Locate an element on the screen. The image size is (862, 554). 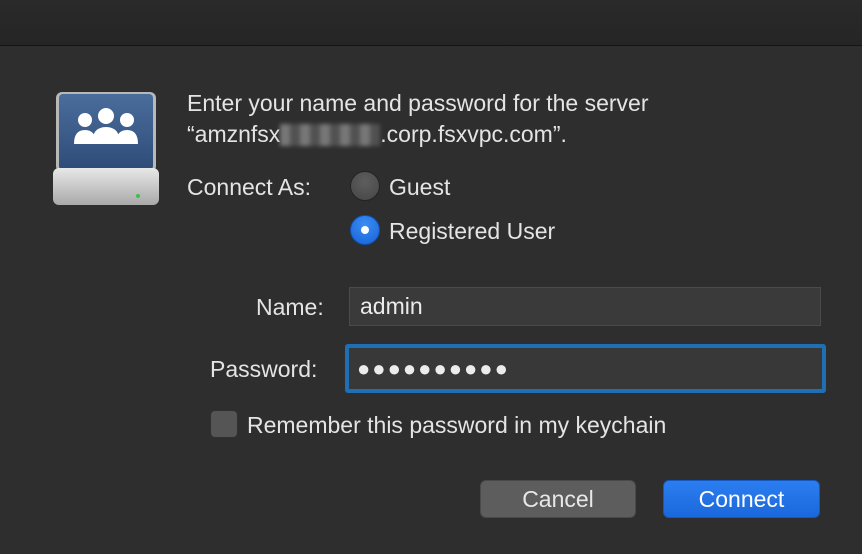
password-field-value: ●●●●●●●●●● is located at coordinates (433, 368).